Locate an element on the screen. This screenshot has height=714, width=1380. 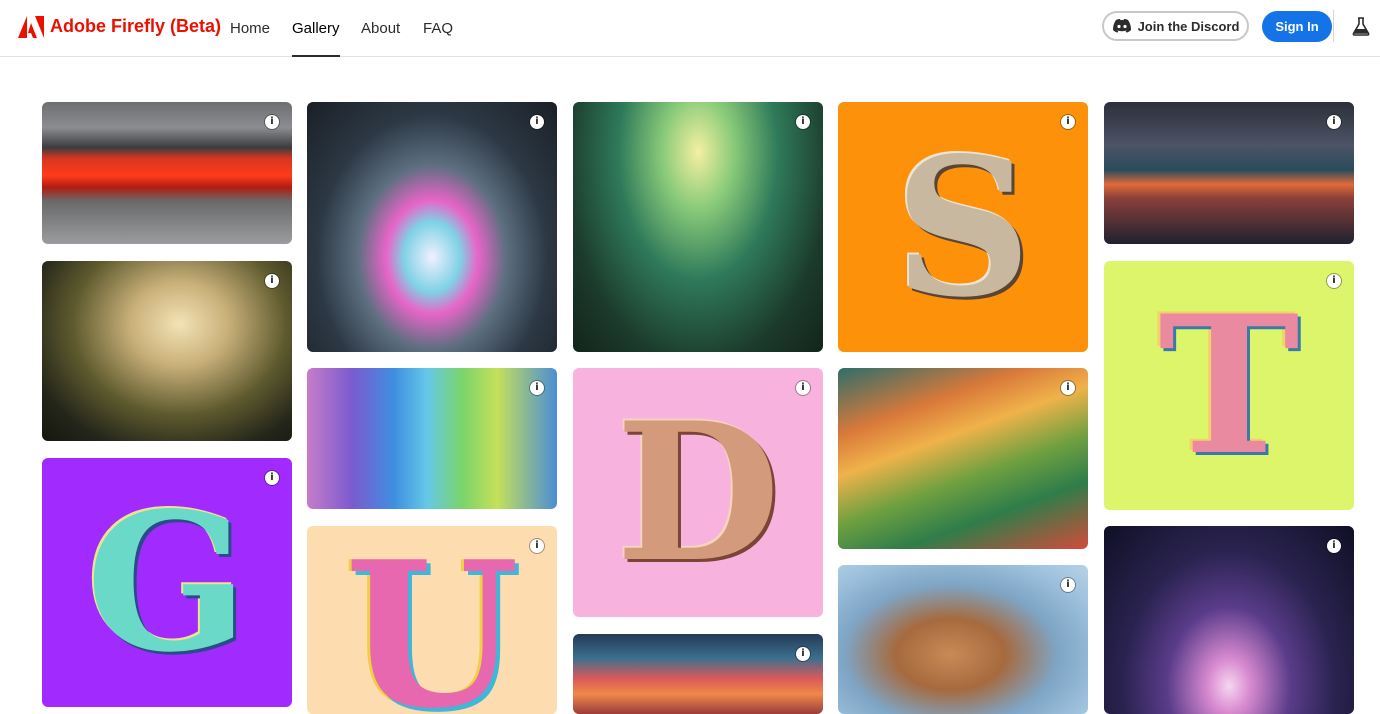
gallery-tile-red-abstract-painting: i is located at coordinates (167, 173).